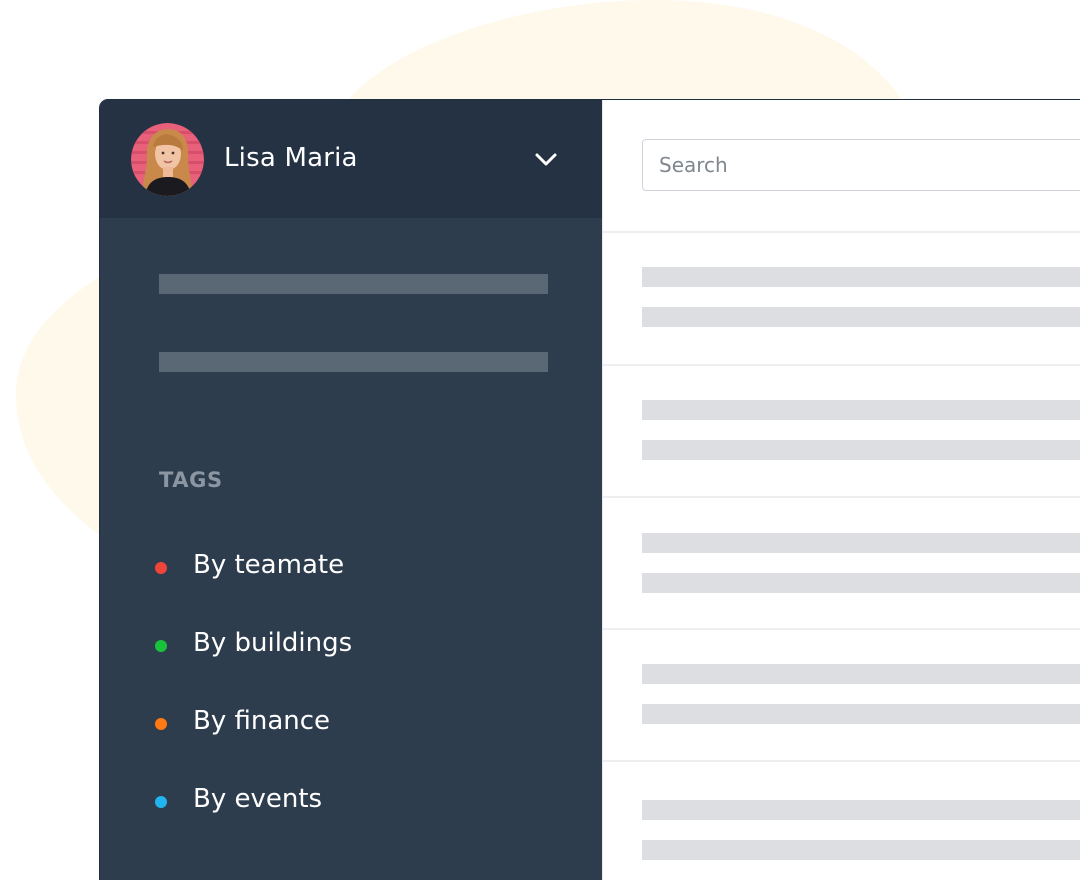  I want to click on tag-item-finance: By finance, so click(305, 723).